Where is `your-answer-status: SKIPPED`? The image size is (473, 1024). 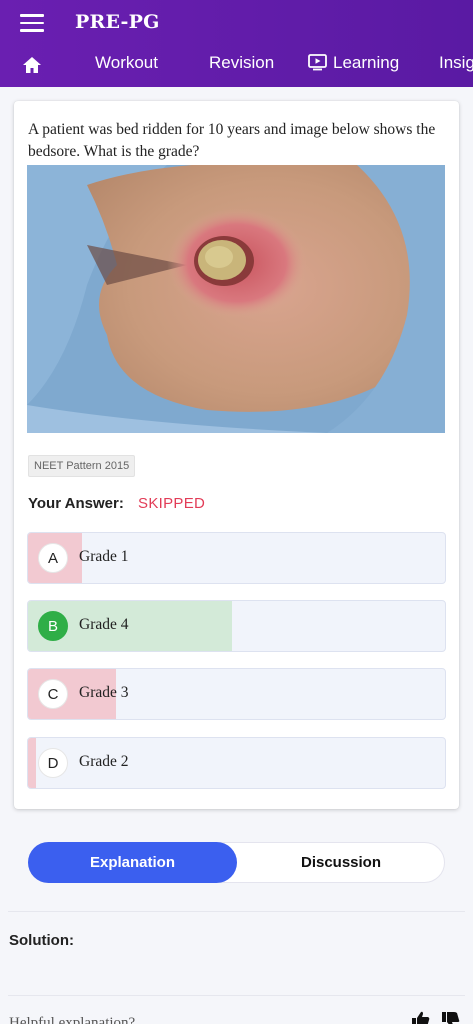 your-answer-status: SKIPPED is located at coordinates (172, 503).